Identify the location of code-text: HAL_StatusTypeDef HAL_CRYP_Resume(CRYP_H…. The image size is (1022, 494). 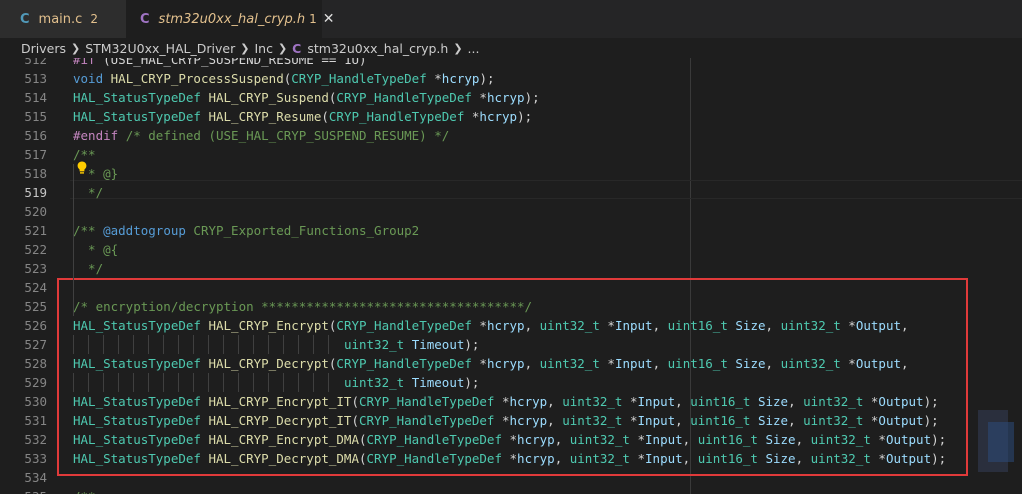
(302, 116).